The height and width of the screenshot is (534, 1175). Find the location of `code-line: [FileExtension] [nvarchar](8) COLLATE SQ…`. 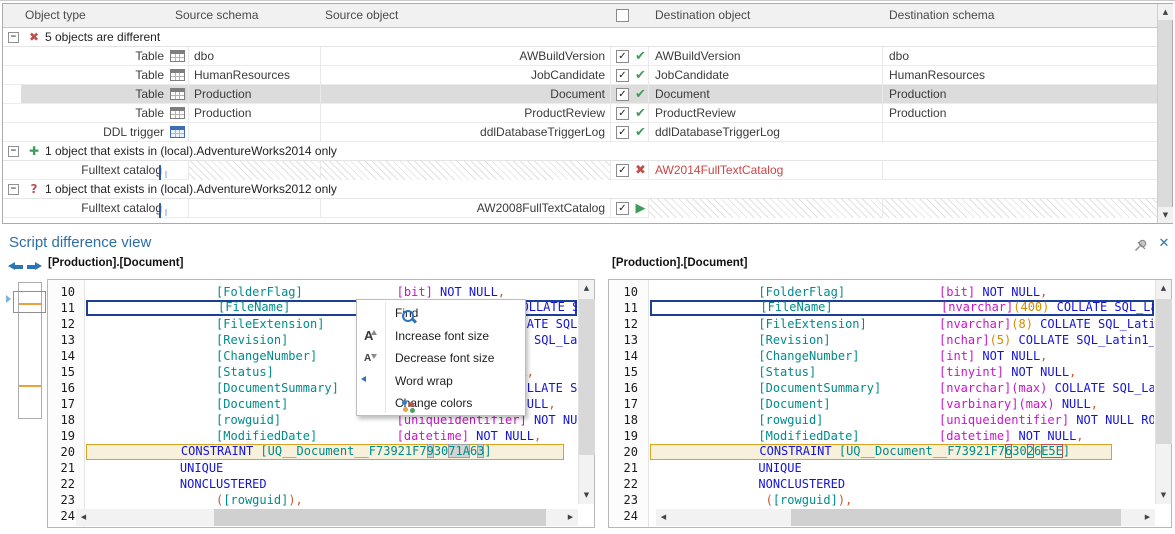

code-line: [FileExtension] [nvarchar](8) COLLATE SQ… is located at coordinates (902, 324).